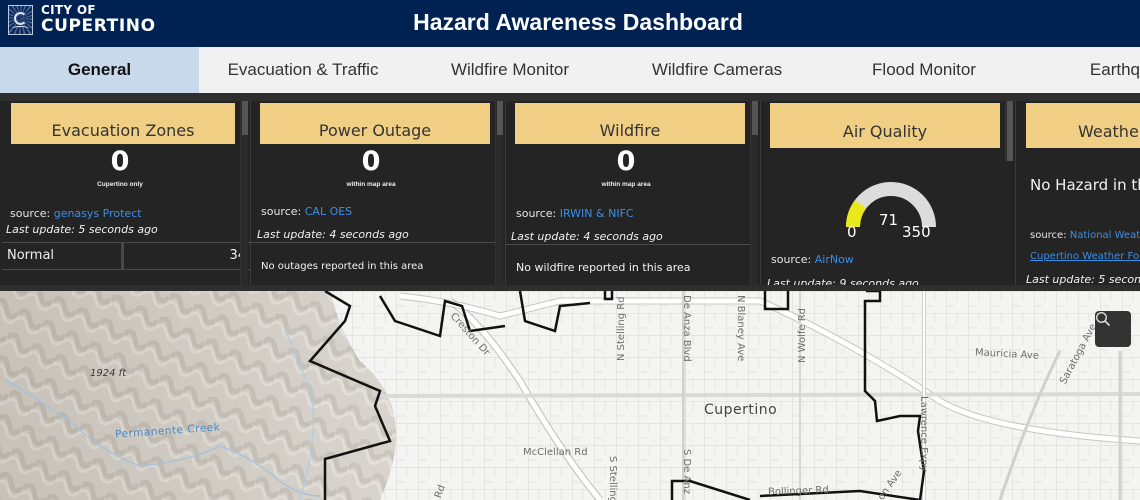 Image resolution: width=1140 pixels, height=500 pixels. What do you see at coordinates (1085, 185) in the screenshot?
I see `weather-message: No Hazard in thi` at bounding box center [1085, 185].